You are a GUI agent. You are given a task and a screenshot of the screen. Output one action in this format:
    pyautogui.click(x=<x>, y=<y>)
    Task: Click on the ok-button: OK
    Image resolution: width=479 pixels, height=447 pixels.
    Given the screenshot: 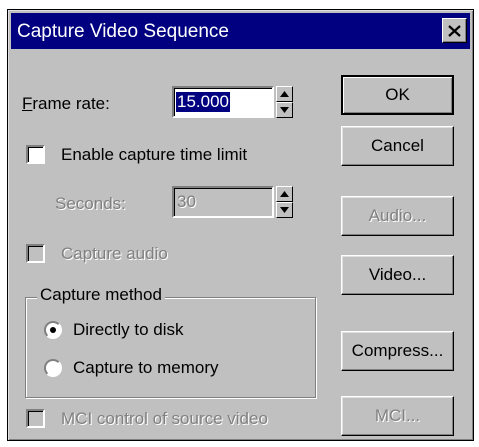 What is the action you would take?
    pyautogui.click(x=397, y=95)
    